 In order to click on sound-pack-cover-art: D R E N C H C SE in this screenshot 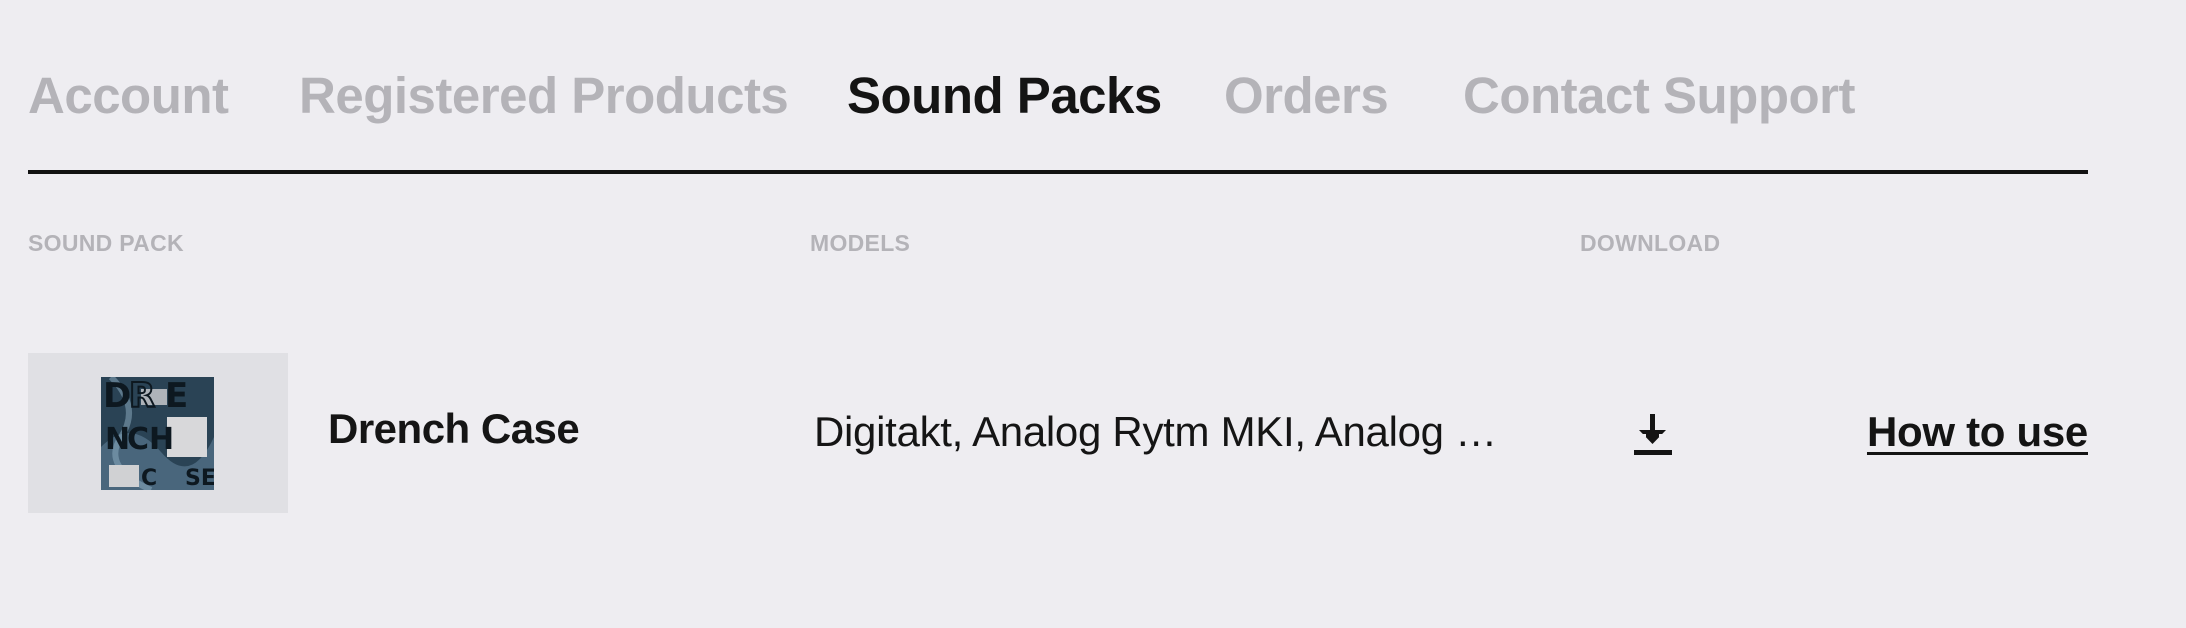, I will do `click(157, 433)`.